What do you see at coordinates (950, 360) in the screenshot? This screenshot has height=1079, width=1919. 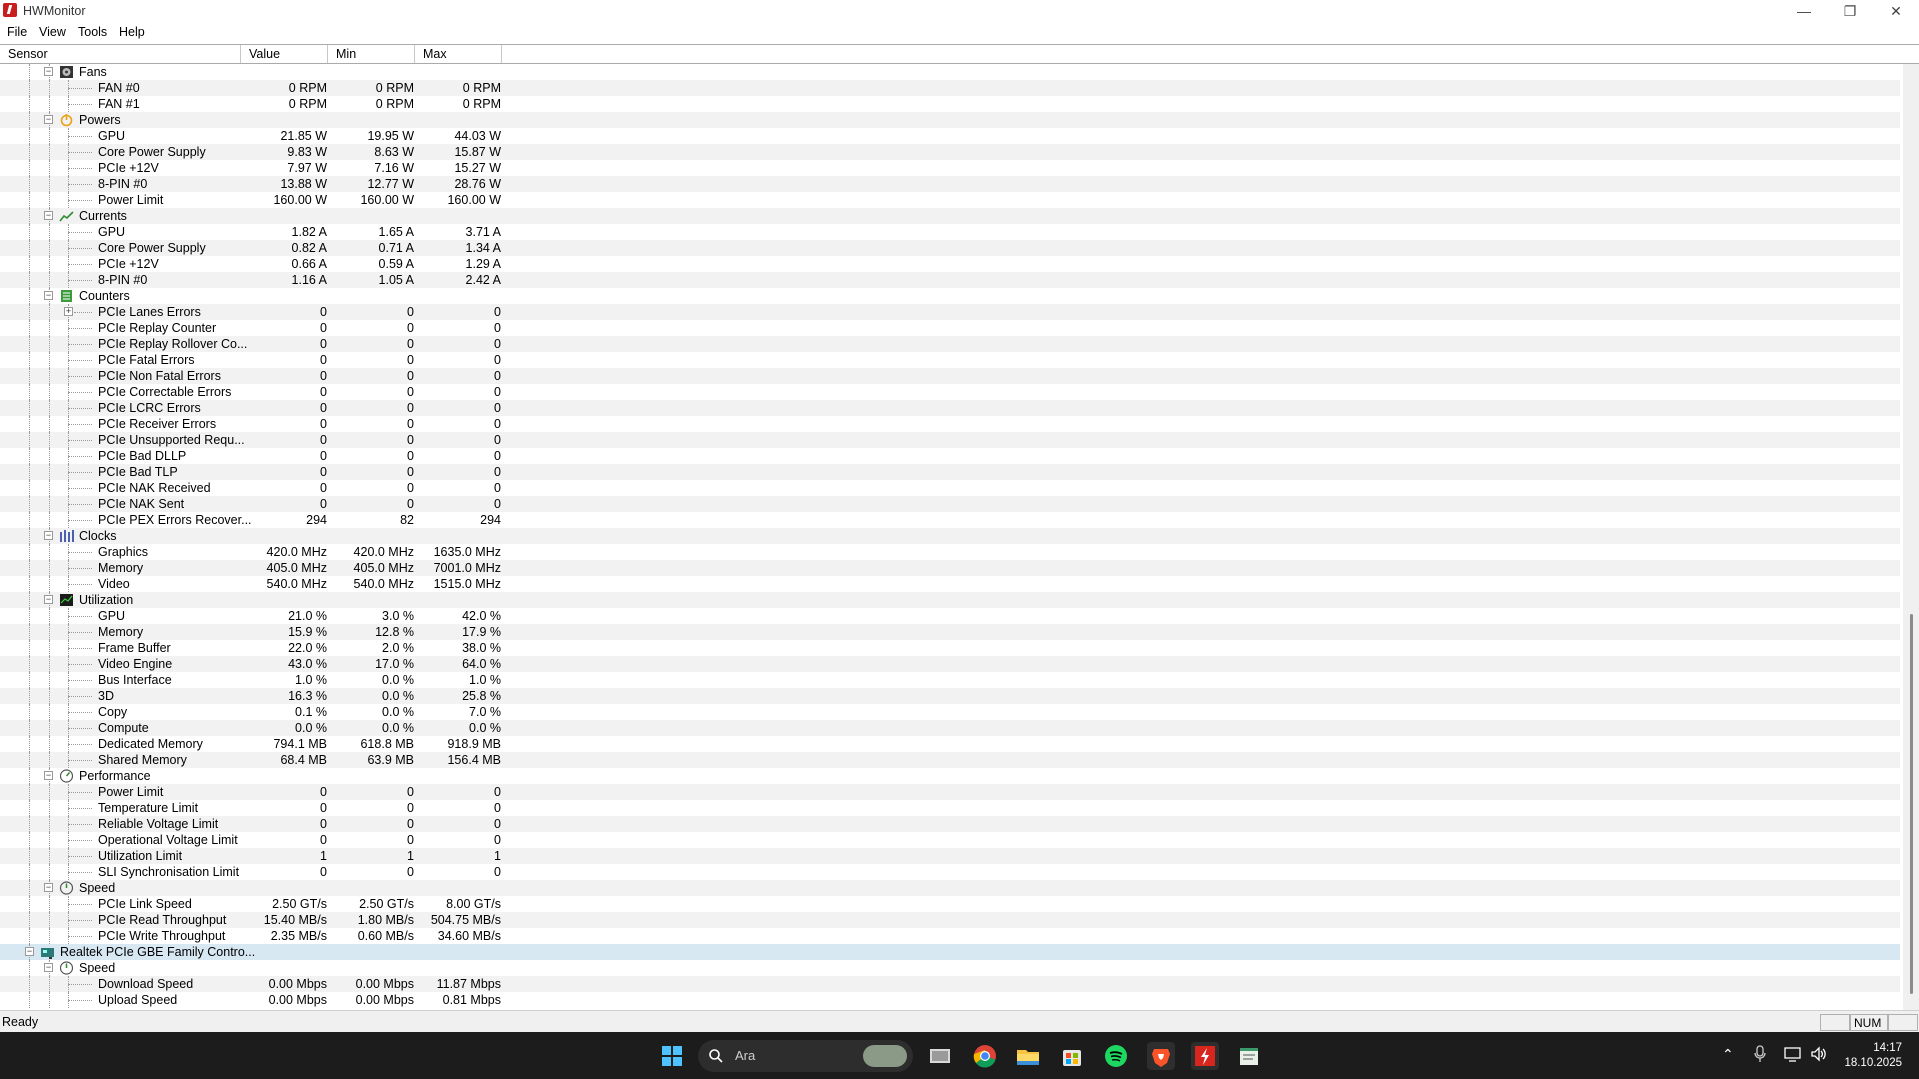 I see `sensor-row: PCIe Fatal Errors 0 0 0` at bounding box center [950, 360].